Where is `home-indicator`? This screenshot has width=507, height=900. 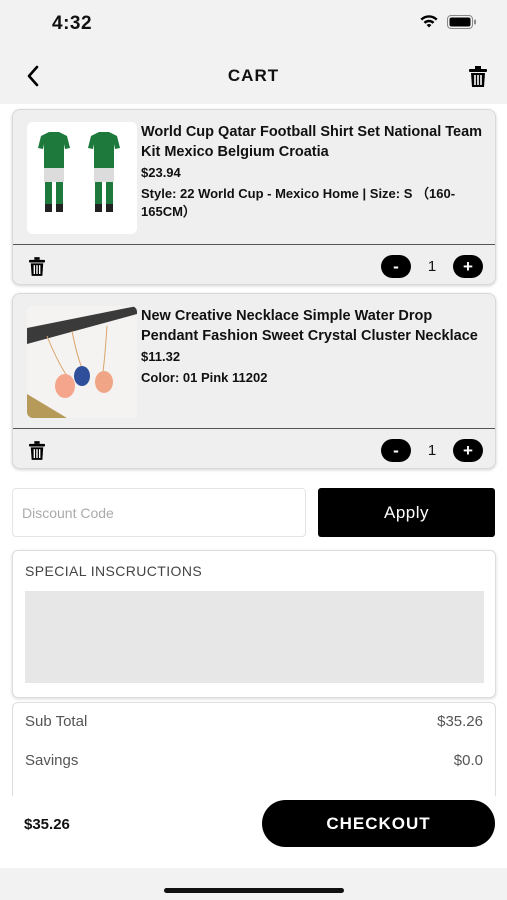 home-indicator is located at coordinates (254, 890).